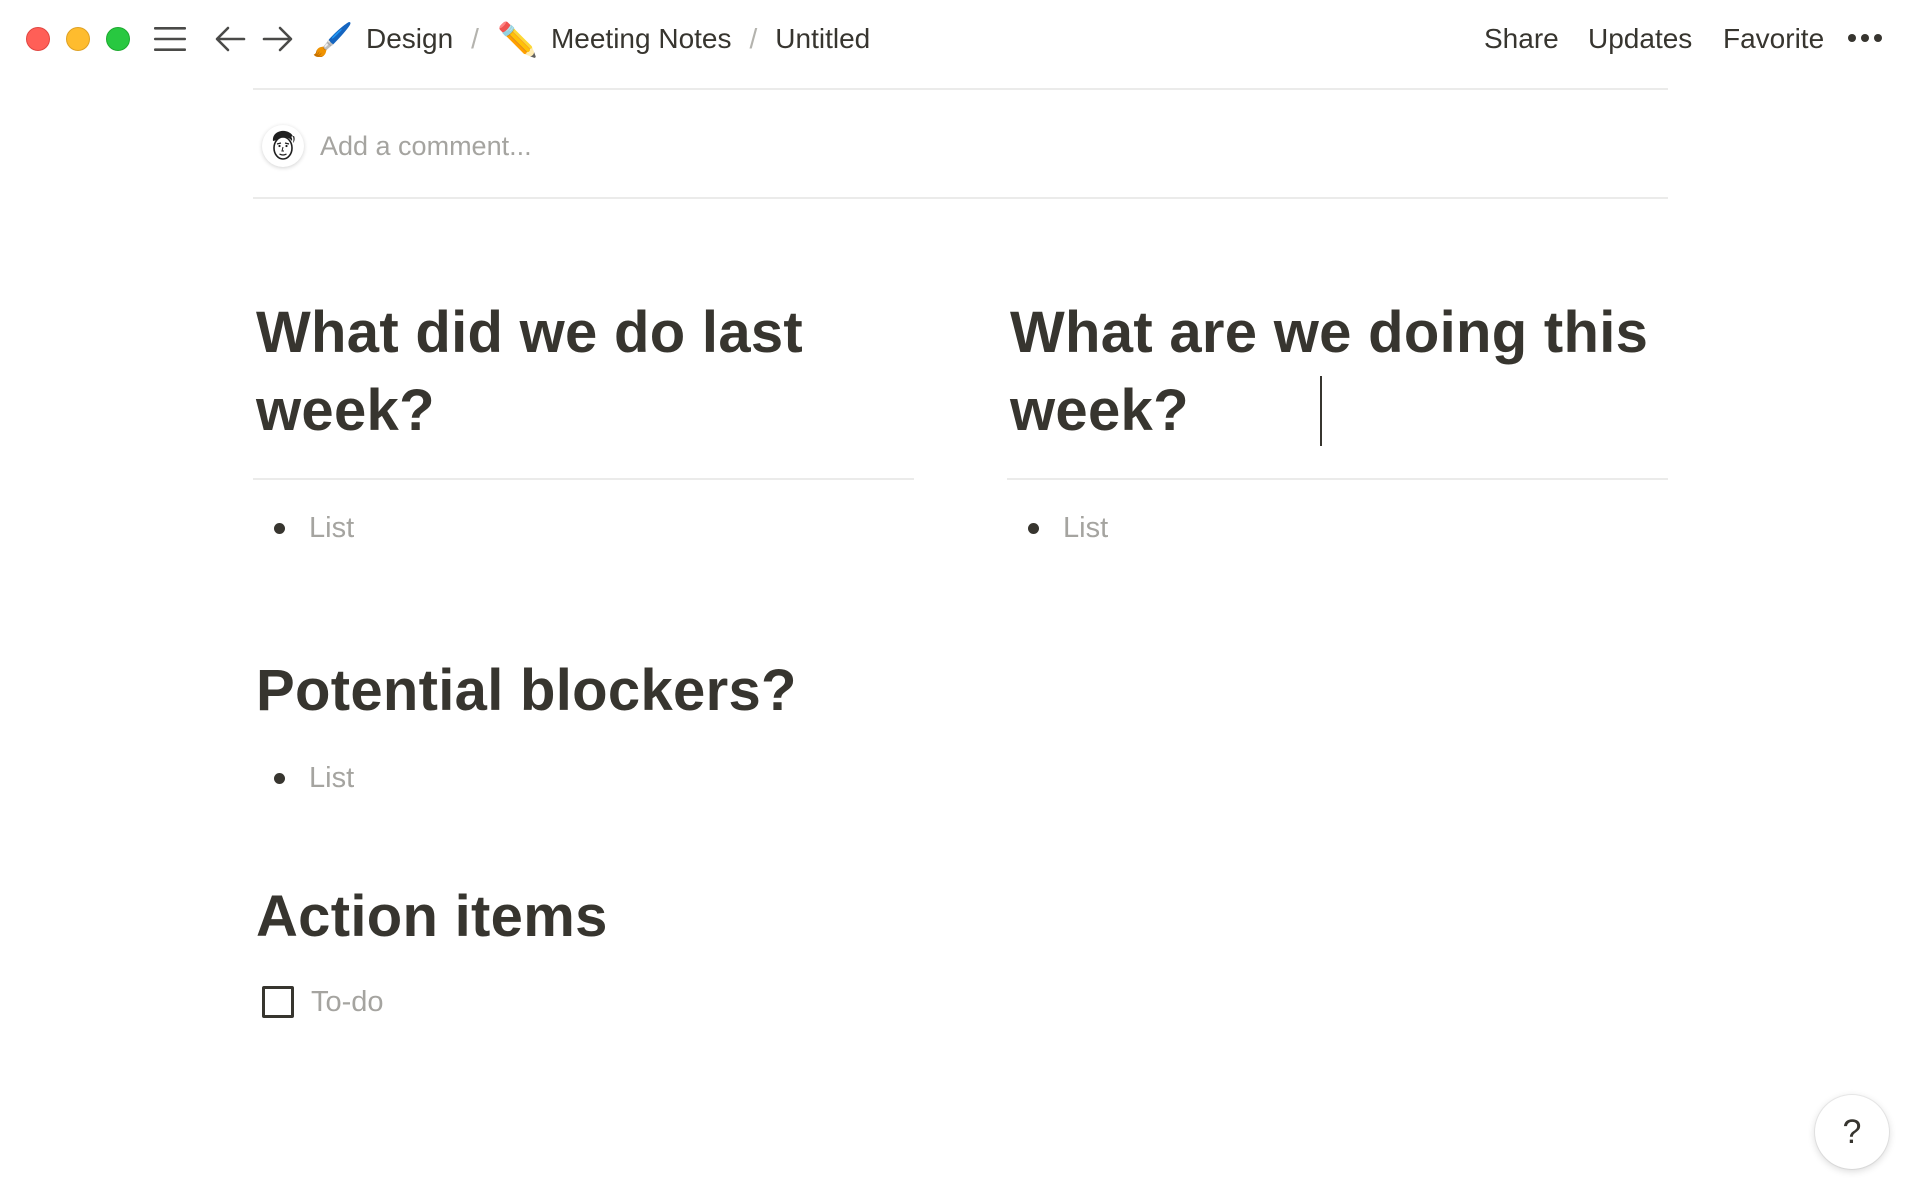 Image resolution: width=1920 pixels, height=1200 pixels. I want to click on breadcrumb: 🖌️ Design / ✏️ Meeting Notes / Untitled, so click(591, 39).